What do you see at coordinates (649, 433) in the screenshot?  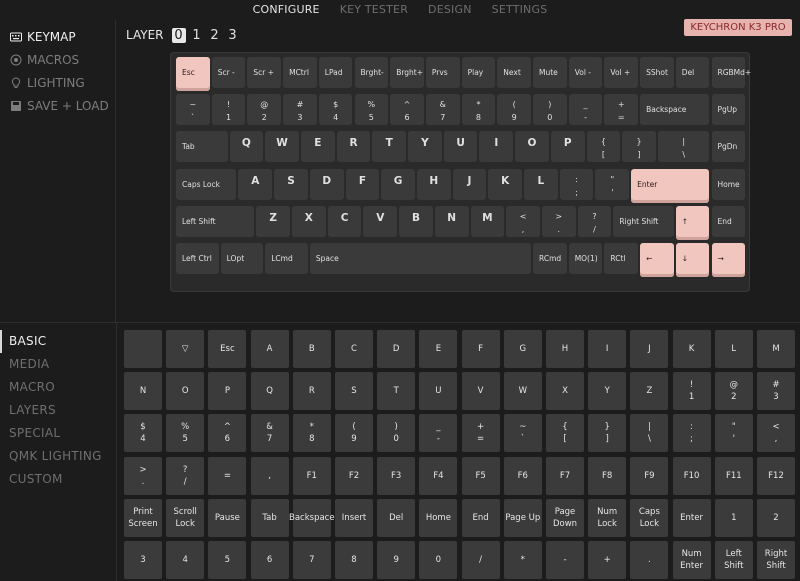 I see `keycode-button: | \` at bounding box center [649, 433].